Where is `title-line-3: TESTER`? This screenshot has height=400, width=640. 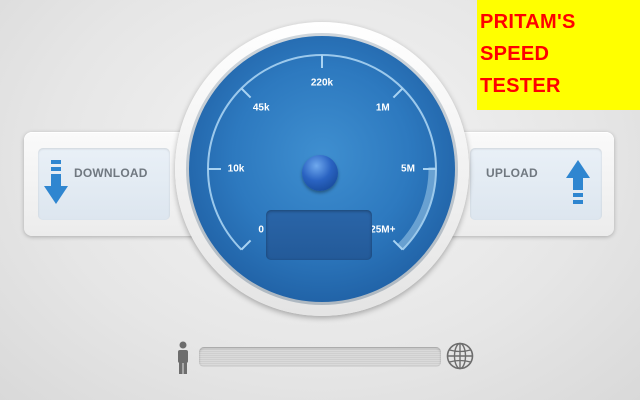 title-line-3: TESTER is located at coordinates (520, 86).